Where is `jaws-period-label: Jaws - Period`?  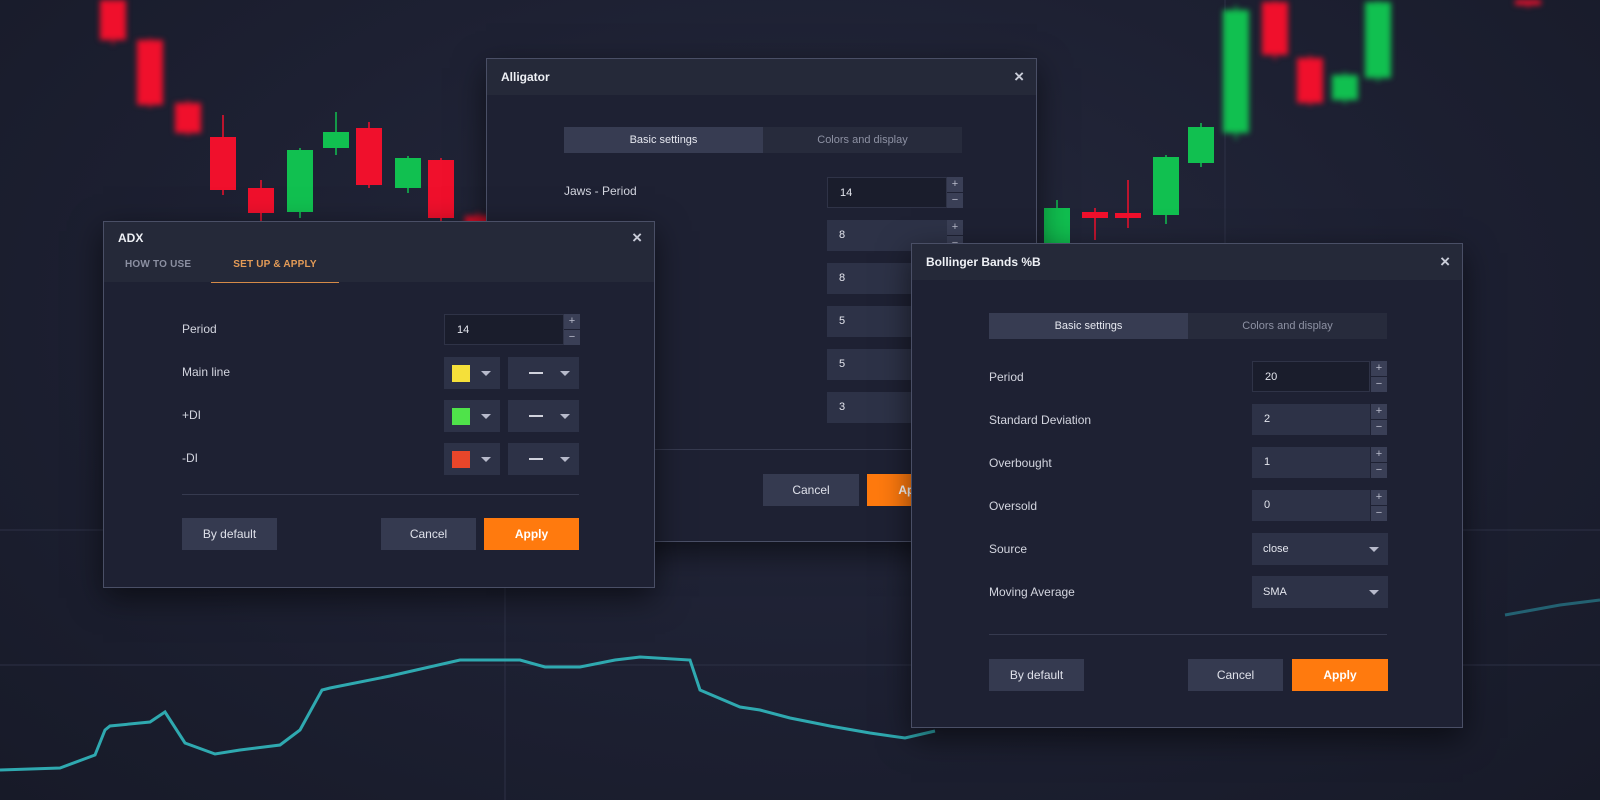
jaws-period-label: Jaws - Period is located at coordinates (600, 191).